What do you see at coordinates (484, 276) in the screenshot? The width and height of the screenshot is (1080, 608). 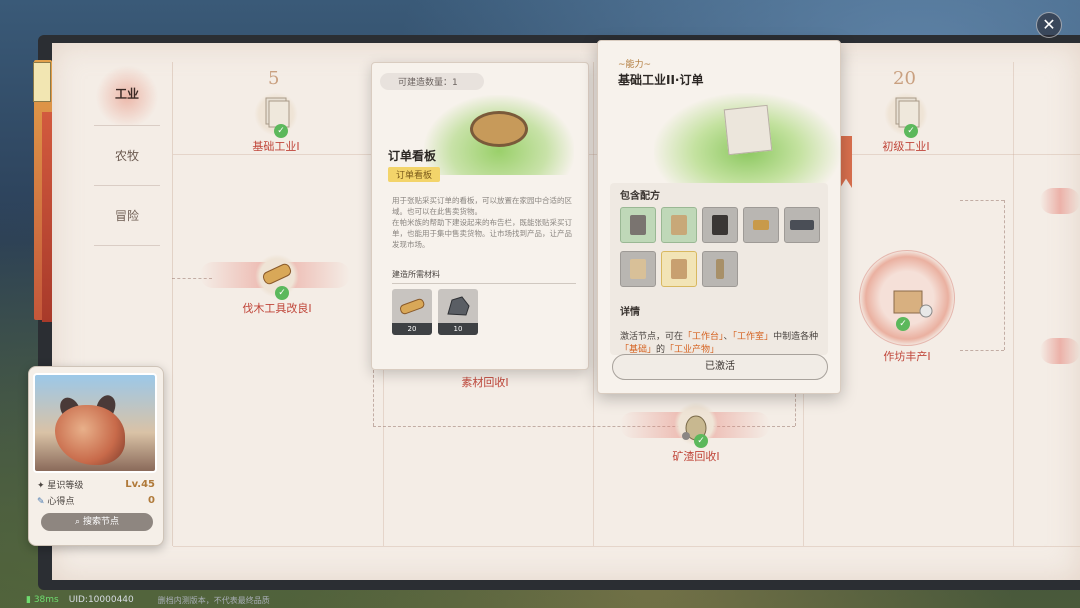 I see `materials-header: 建造所需材料` at bounding box center [484, 276].